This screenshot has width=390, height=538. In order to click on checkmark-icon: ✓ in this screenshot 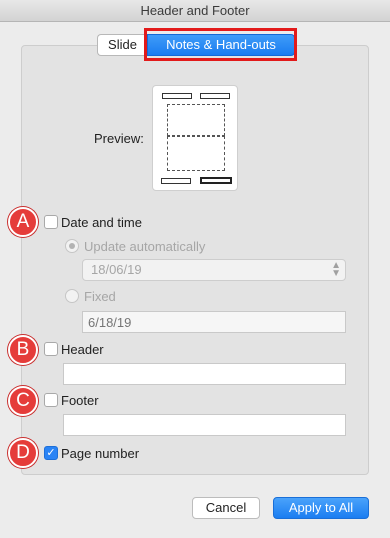, I will do `click(51, 453)`.